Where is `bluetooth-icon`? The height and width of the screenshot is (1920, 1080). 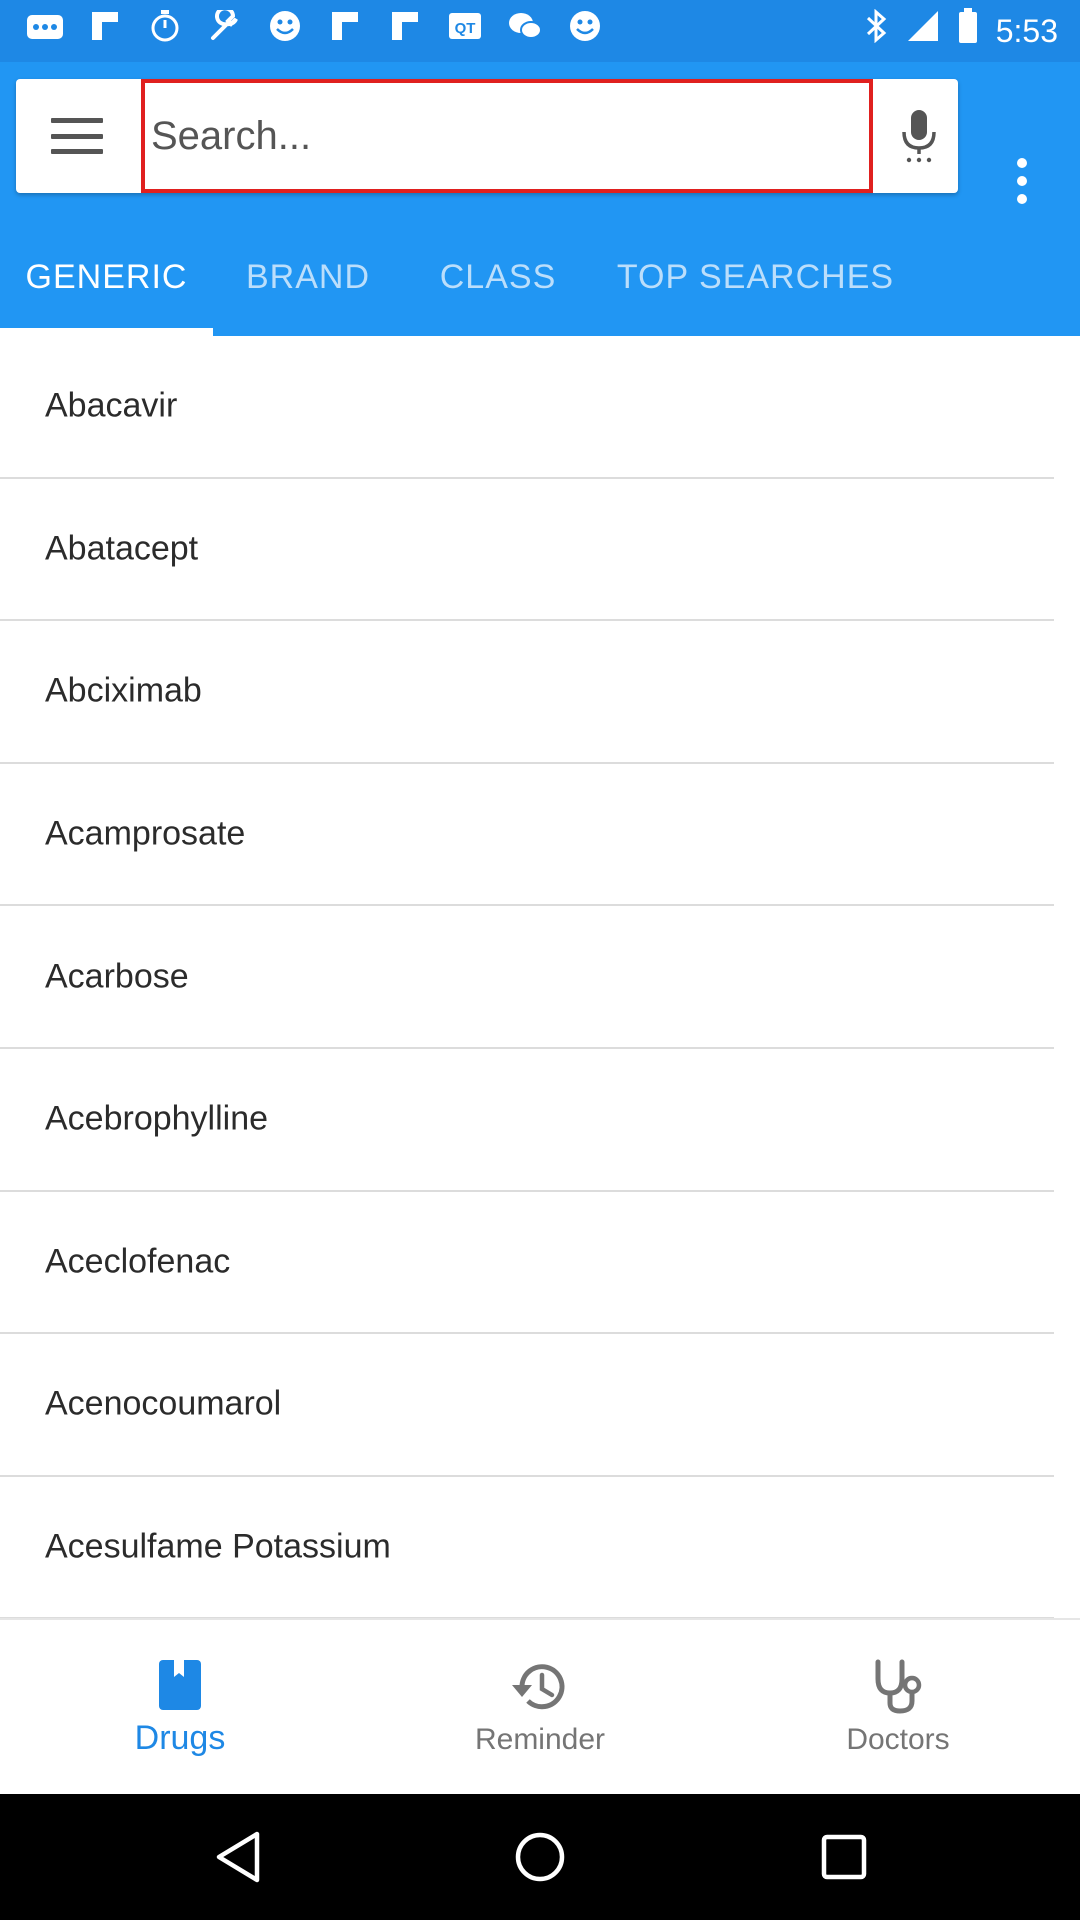 bluetooth-icon is located at coordinates (876, 30).